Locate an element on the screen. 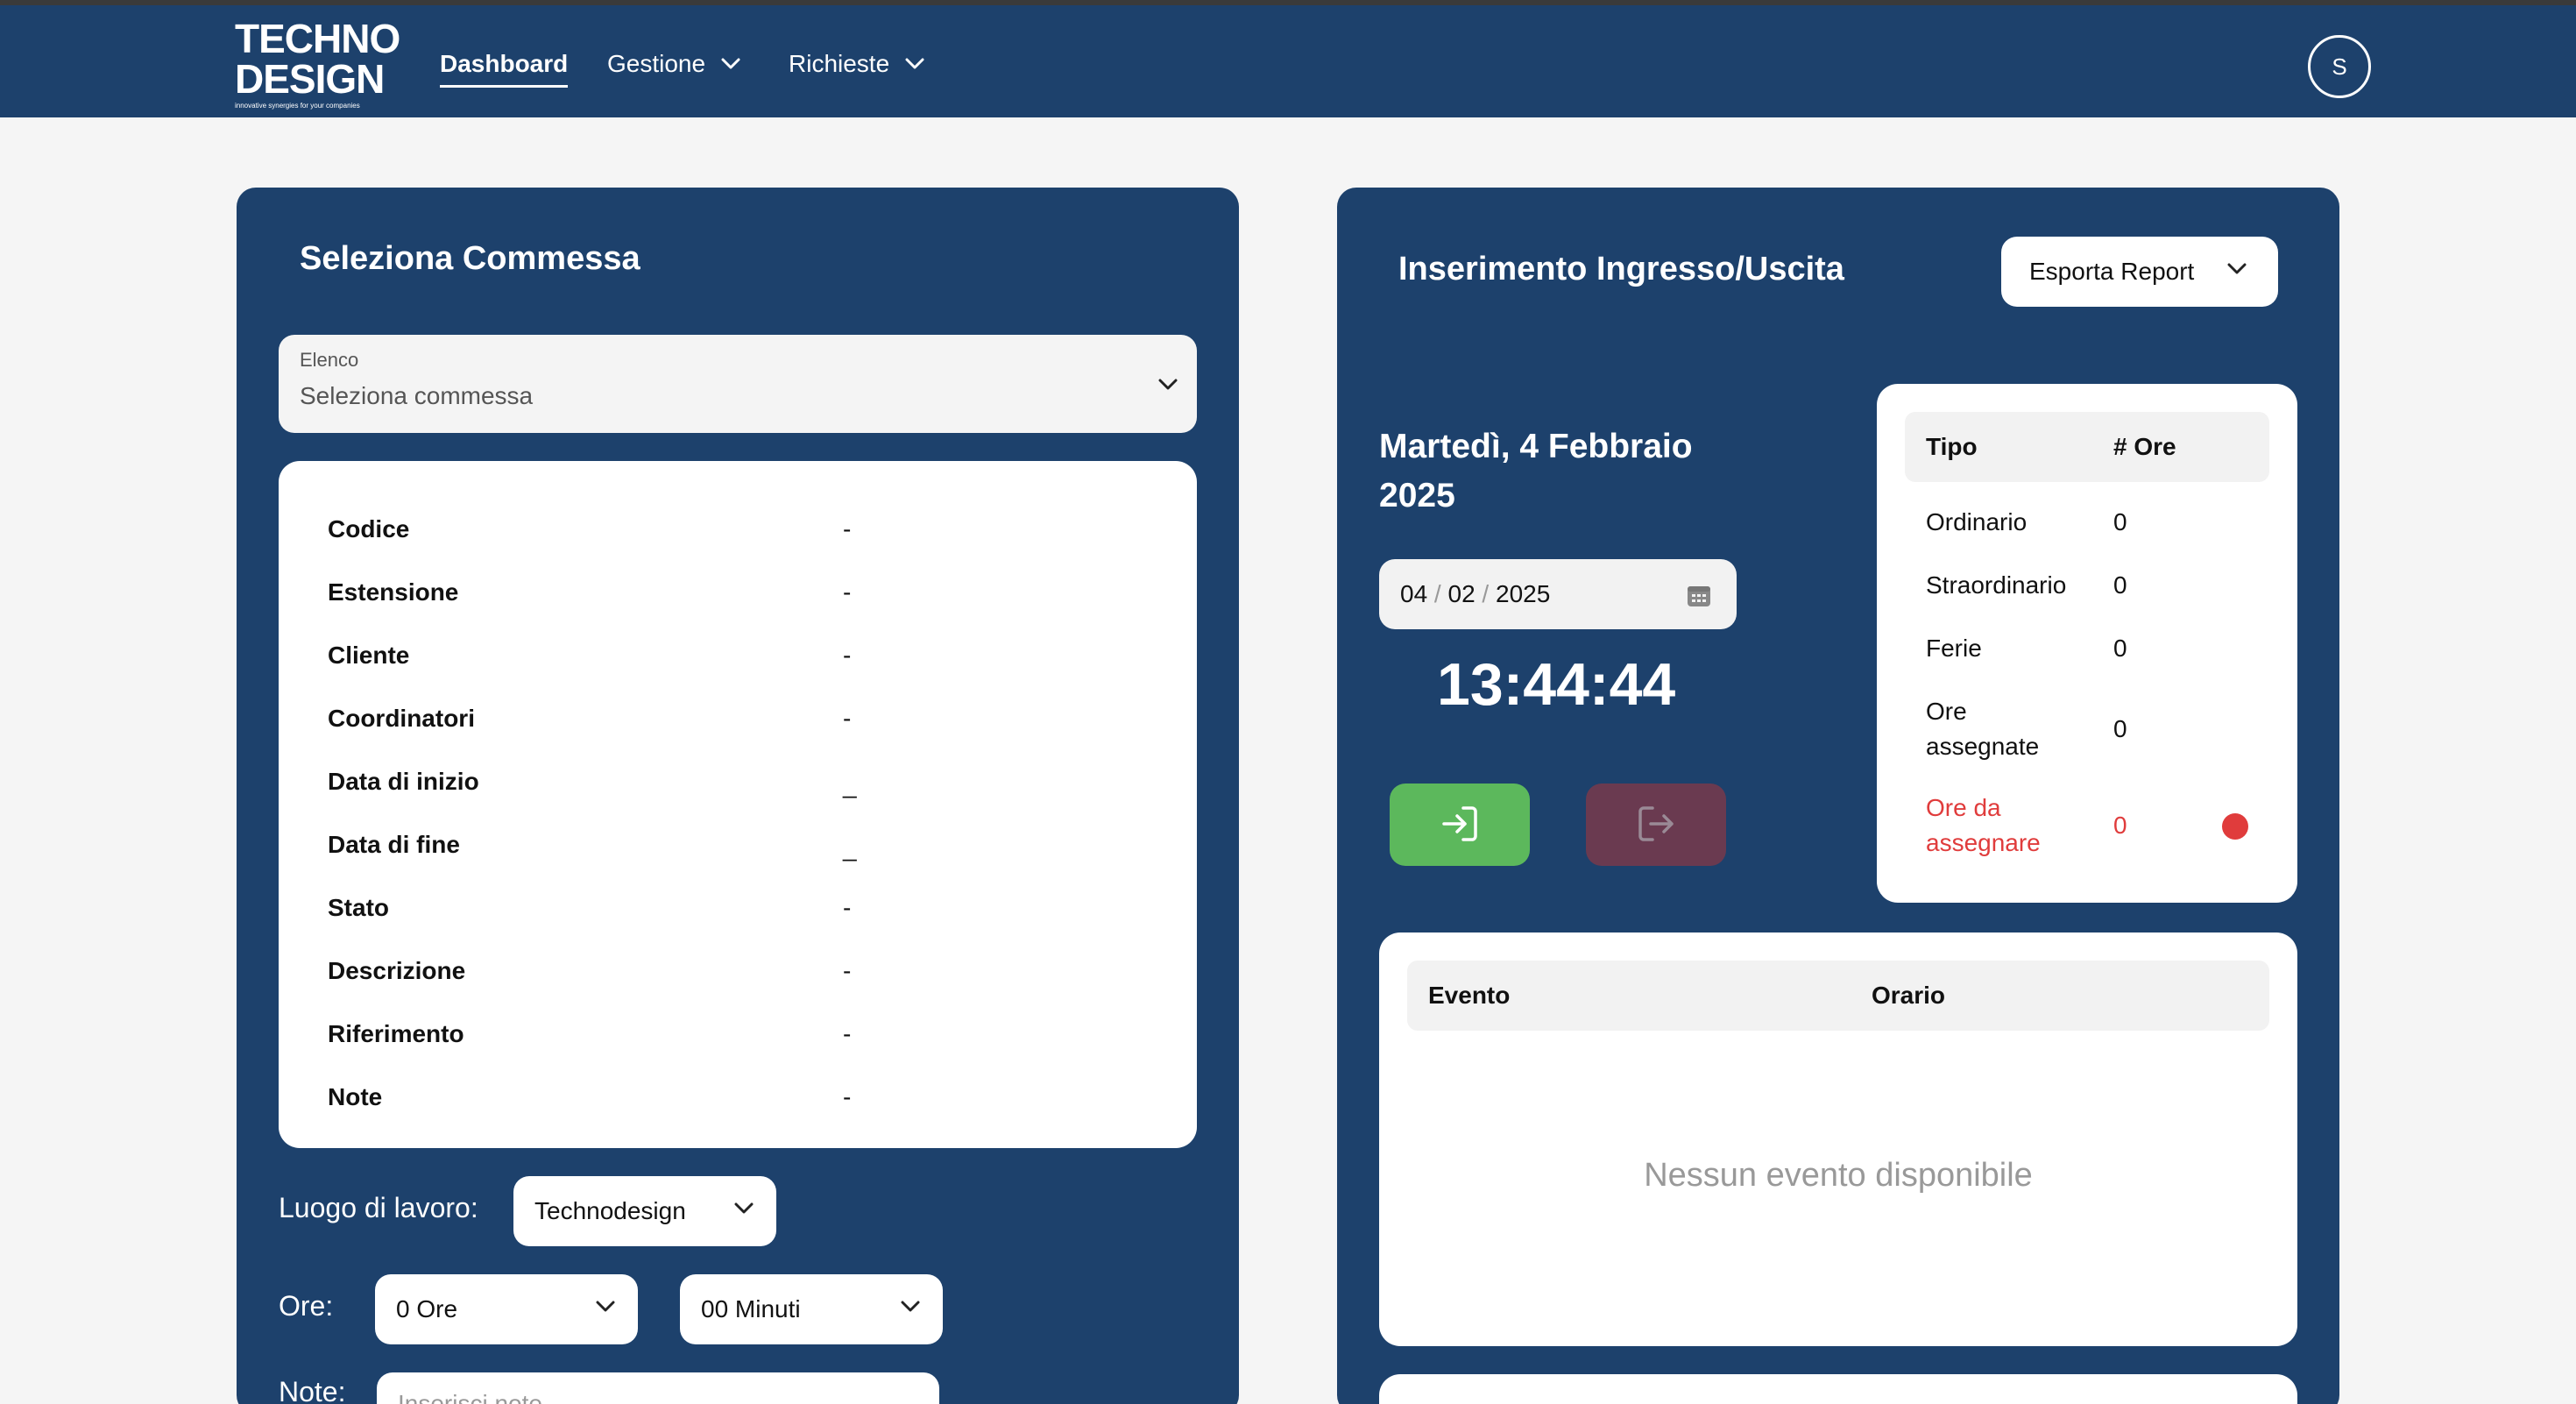 The image size is (2576, 1404). luogo-select: Technodesign is located at coordinates (644, 1211).